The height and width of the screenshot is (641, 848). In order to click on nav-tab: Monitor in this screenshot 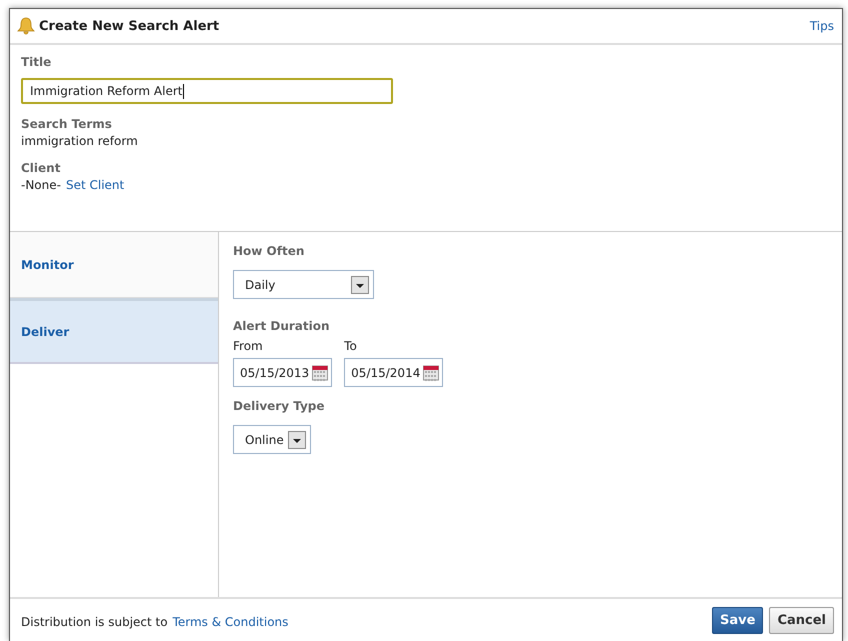, I will do `click(114, 265)`.